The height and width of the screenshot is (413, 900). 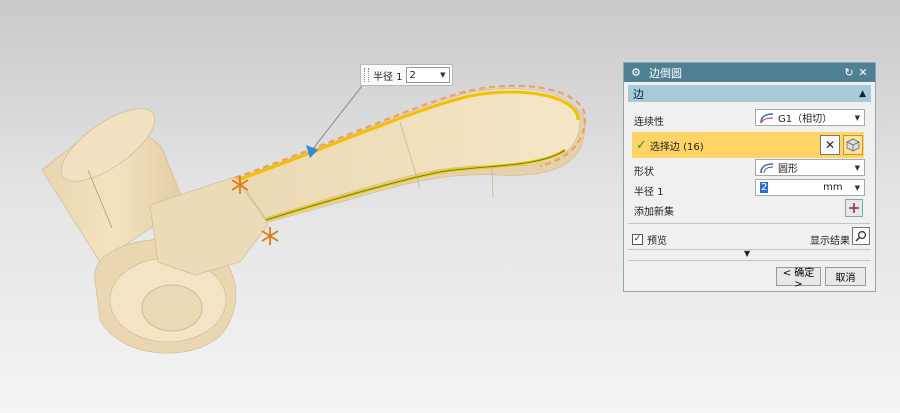 What do you see at coordinates (412, 75) in the screenshot?
I see `callout-radius-value: 2` at bounding box center [412, 75].